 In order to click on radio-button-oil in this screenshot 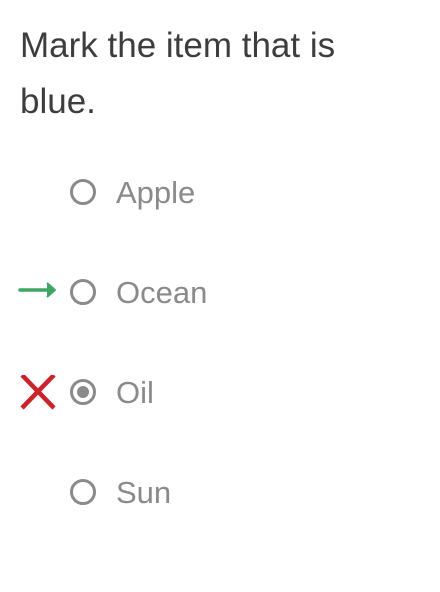, I will do `click(83, 392)`.